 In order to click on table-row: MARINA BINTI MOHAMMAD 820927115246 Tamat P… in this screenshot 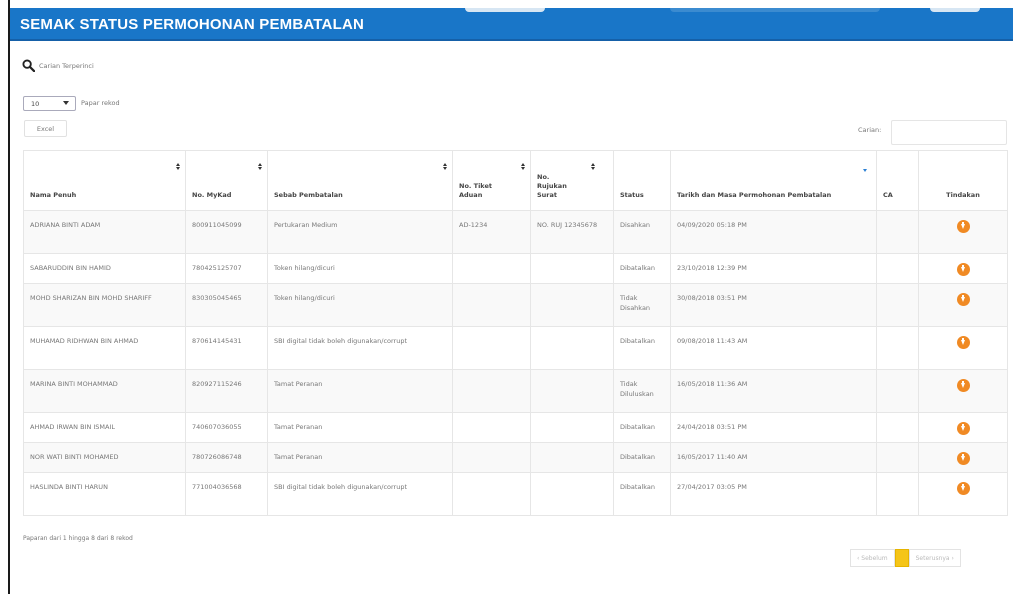, I will do `click(515, 391)`.